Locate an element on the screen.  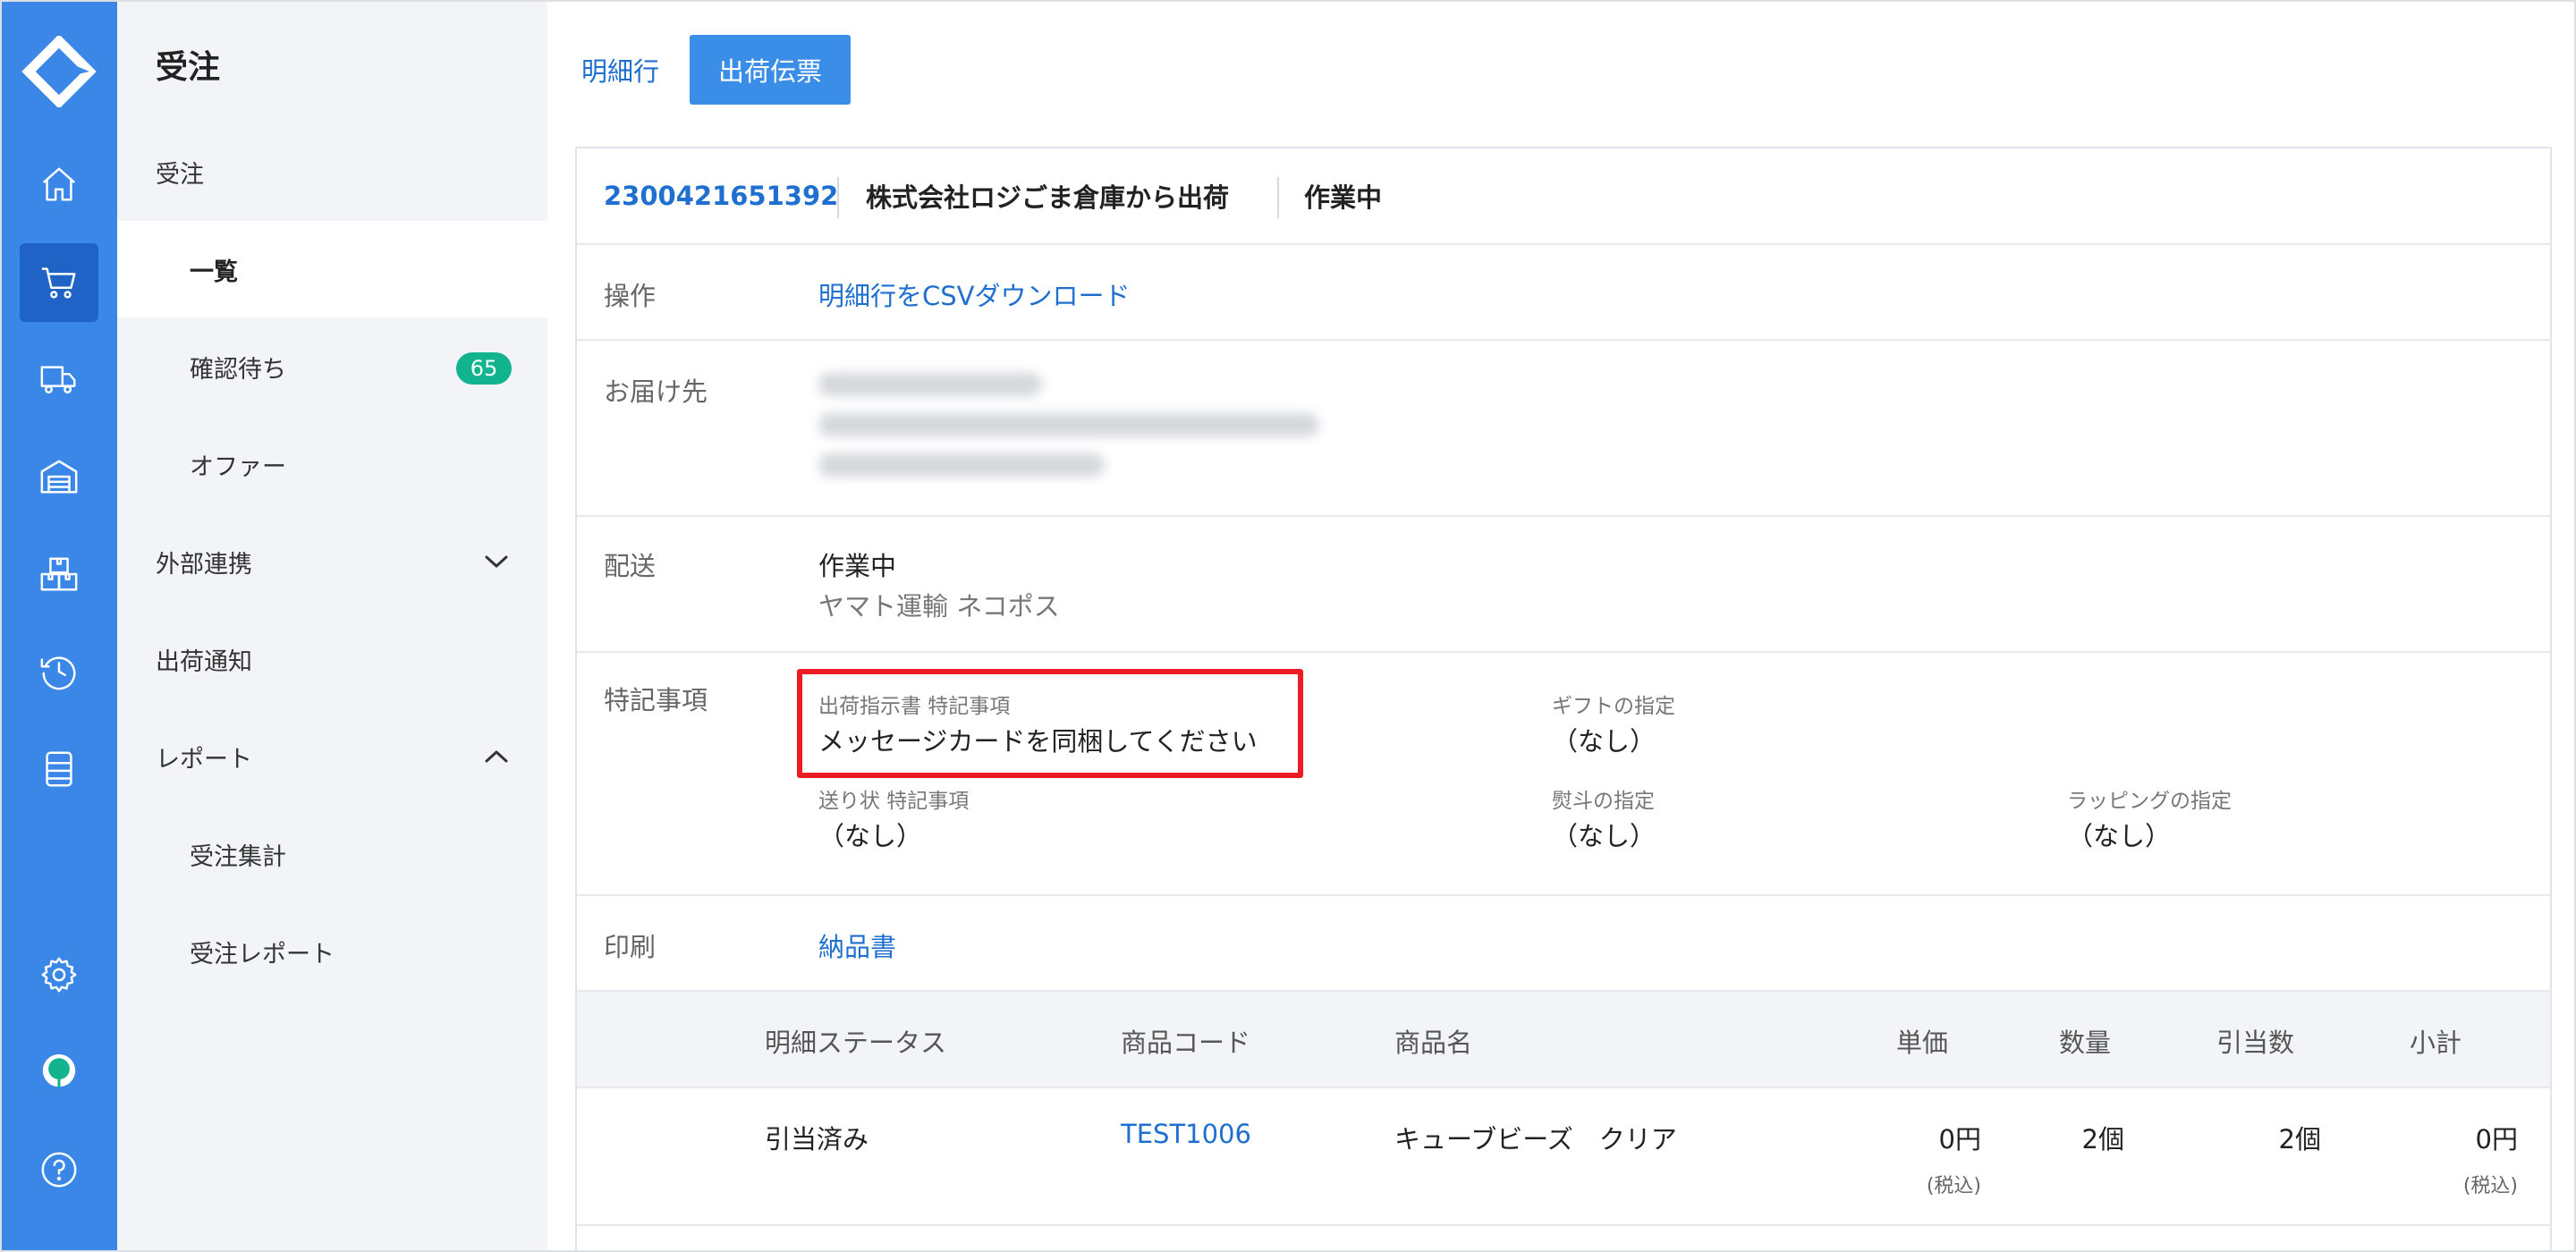
sidebar-item-reports: レポート is located at coordinates (332, 756).